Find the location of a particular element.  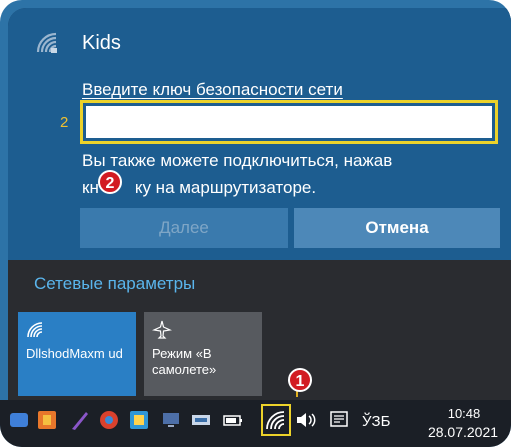

wifi-tile-label: DllshodMaxm ud is located at coordinates (74, 353).